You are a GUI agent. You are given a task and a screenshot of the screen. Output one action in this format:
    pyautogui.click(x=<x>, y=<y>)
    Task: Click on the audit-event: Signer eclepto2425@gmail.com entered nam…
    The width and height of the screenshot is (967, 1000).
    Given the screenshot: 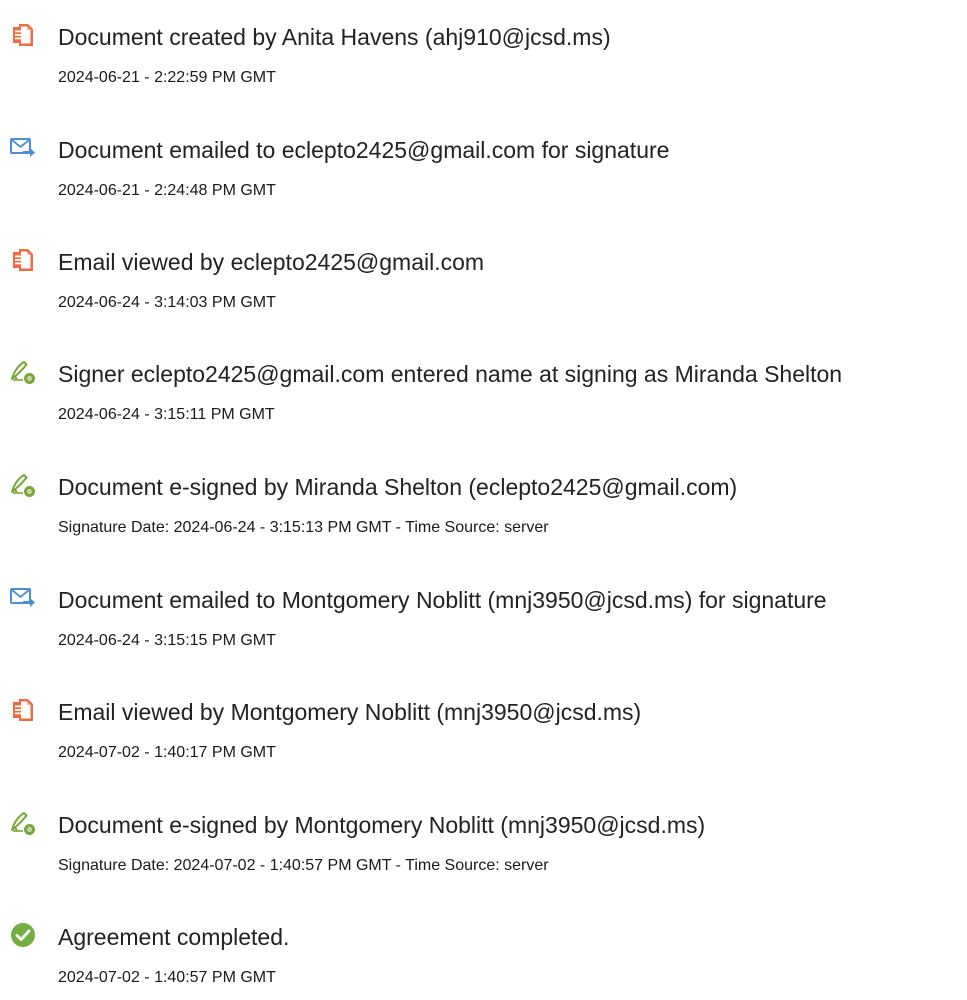 What is the action you would take?
    pyautogui.click(x=483, y=392)
    